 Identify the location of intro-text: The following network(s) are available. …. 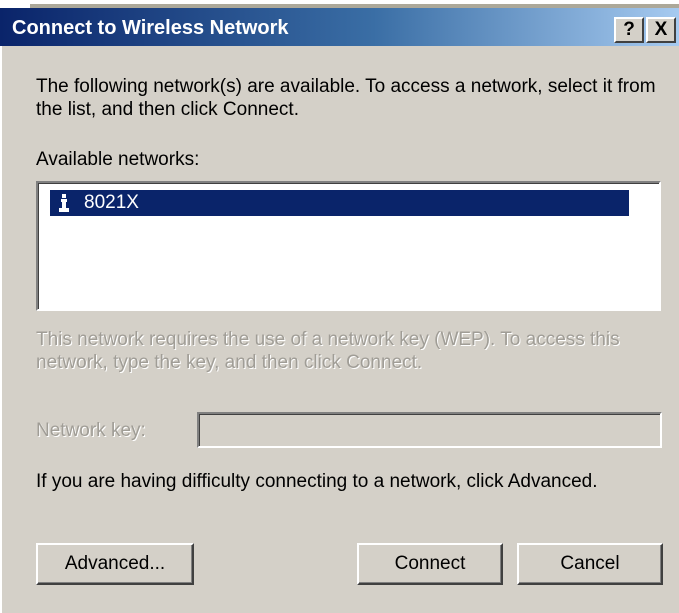
(346, 98).